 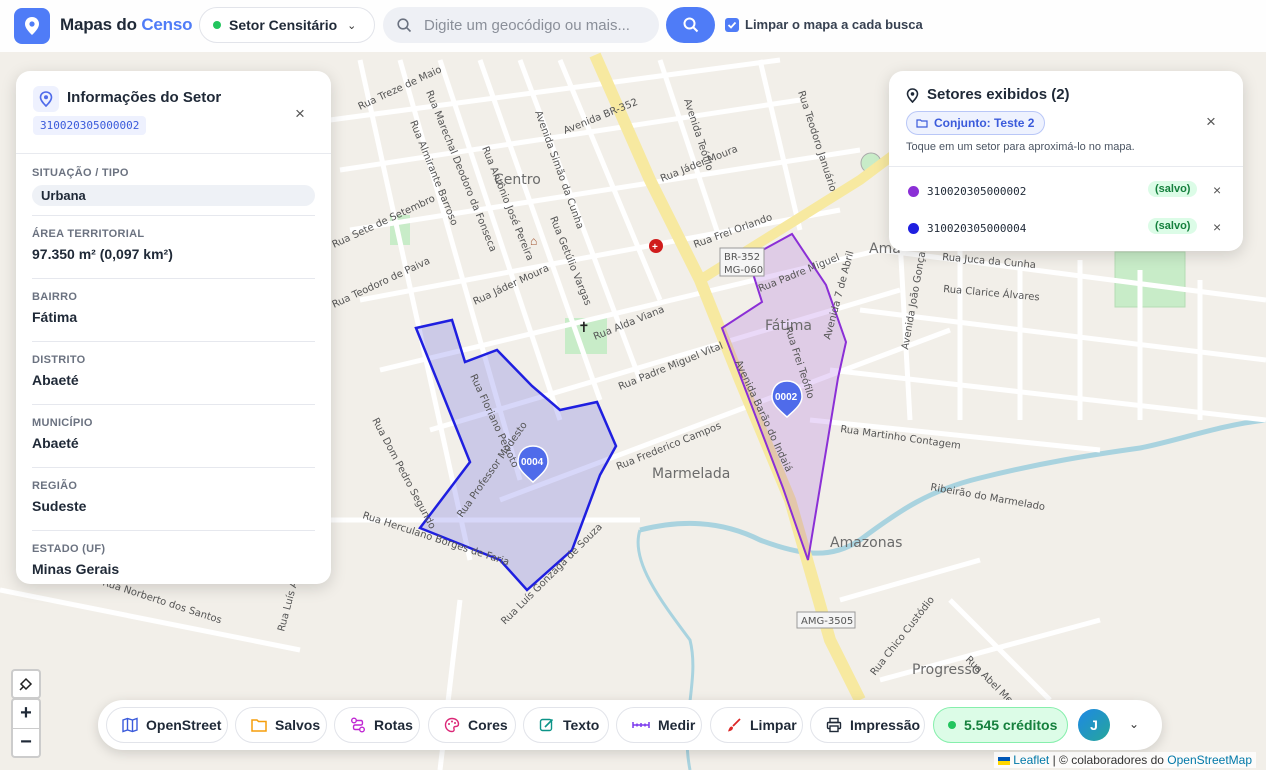 What do you see at coordinates (173, 436) in the screenshot?
I see `field-municipio: MUNICÍPIO Abaeté` at bounding box center [173, 436].